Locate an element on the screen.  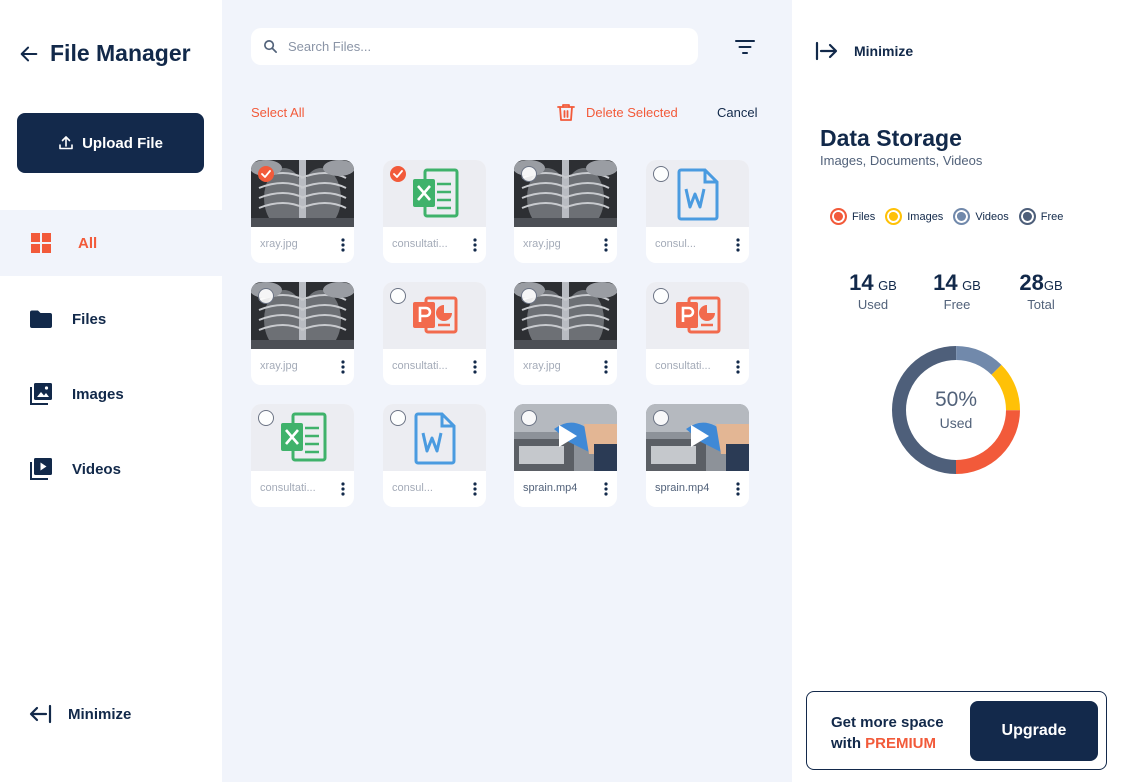
legend-label: Videos is located at coordinates (992, 216).